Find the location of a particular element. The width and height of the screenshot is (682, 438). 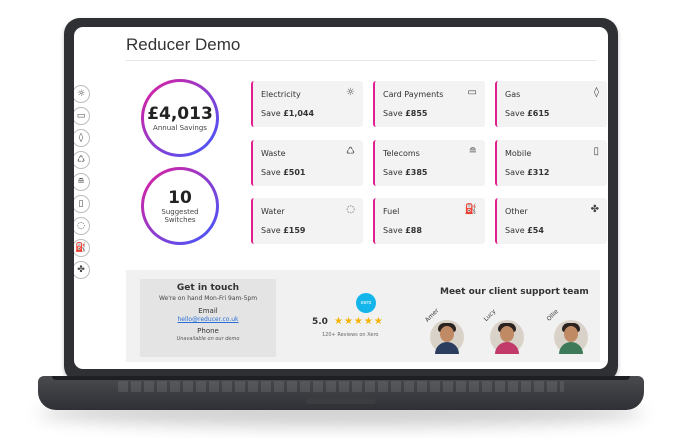

card-name: Gas is located at coordinates (513, 94).